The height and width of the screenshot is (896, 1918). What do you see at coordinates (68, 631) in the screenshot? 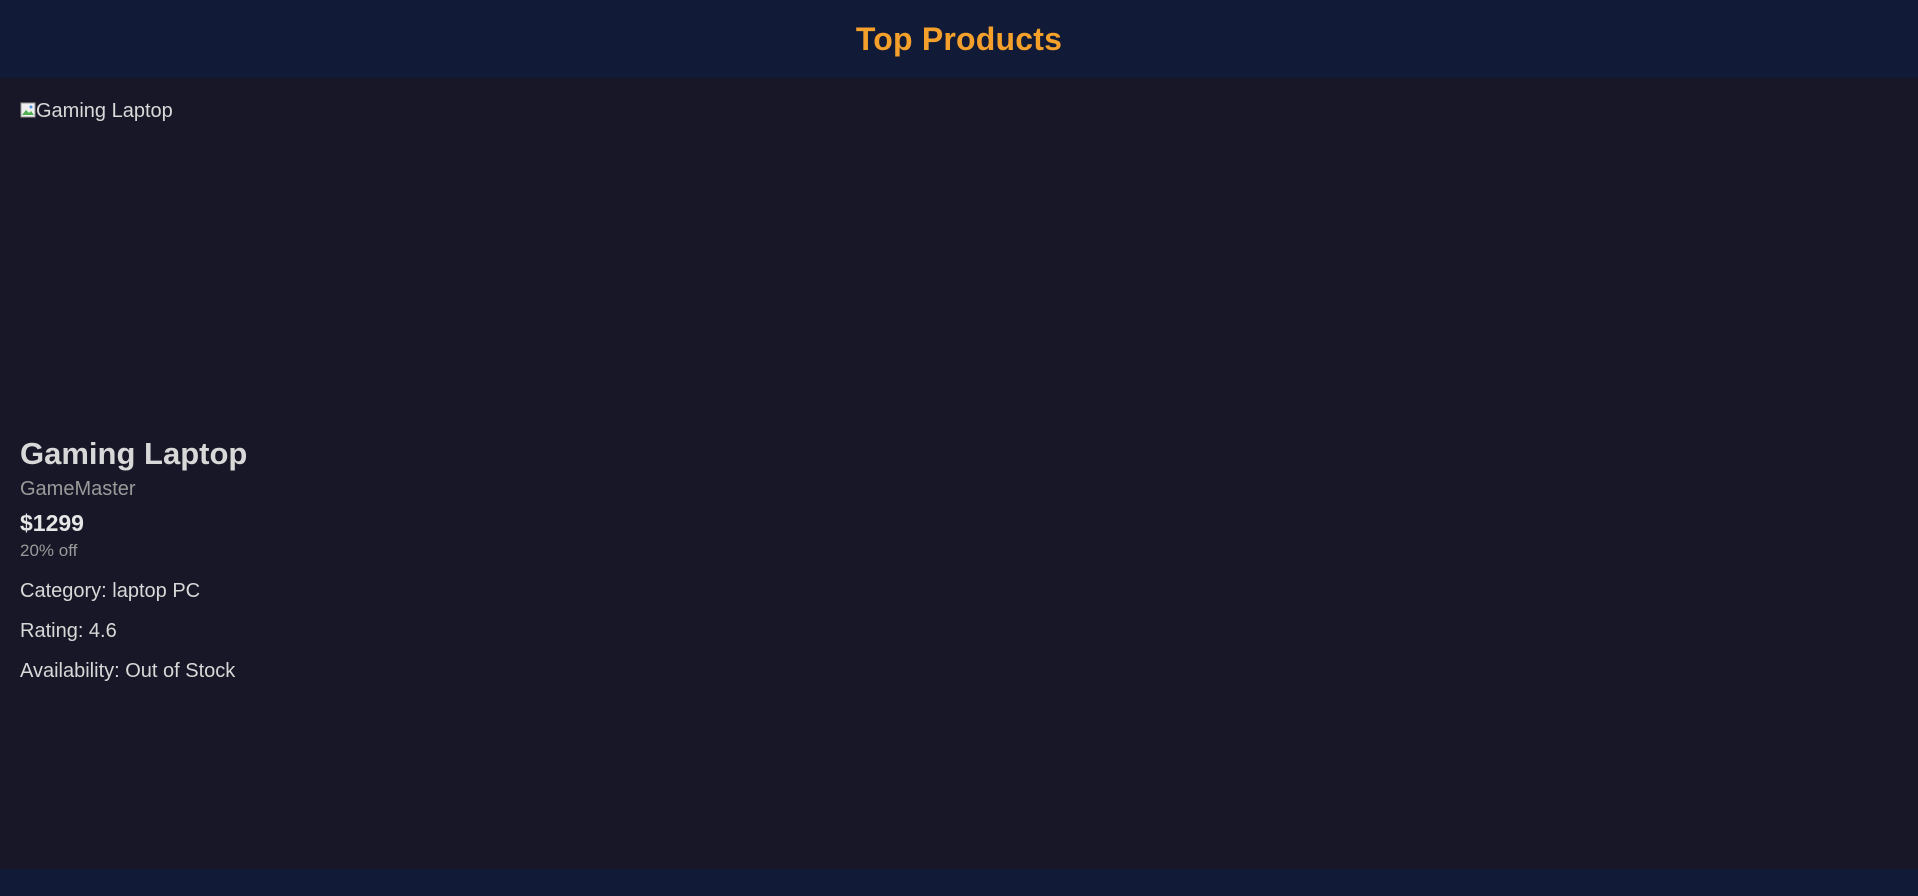
I see `product-rating: Rating: 4.6` at bounding box center [68, 631].